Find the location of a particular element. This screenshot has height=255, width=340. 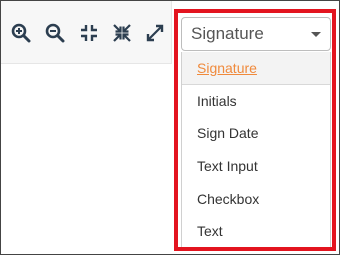

collapse-arrows-icon is located at coordinates (89, 33).